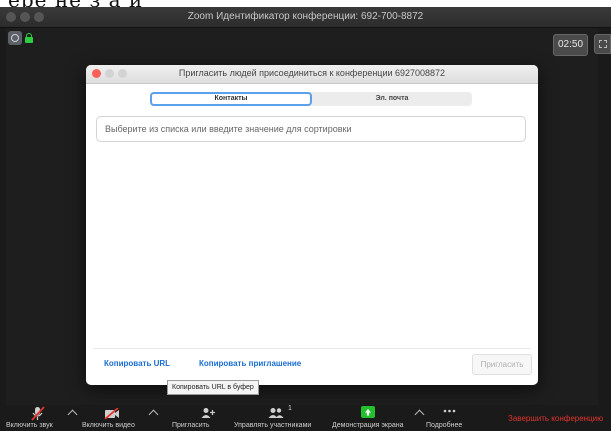 The height and width of the screenshot is (431, 611). What do you see at coordinates (137, 363) in the screenshot?
I see `copy-url-button: Копировать URL` at bounding box center [137, 363].